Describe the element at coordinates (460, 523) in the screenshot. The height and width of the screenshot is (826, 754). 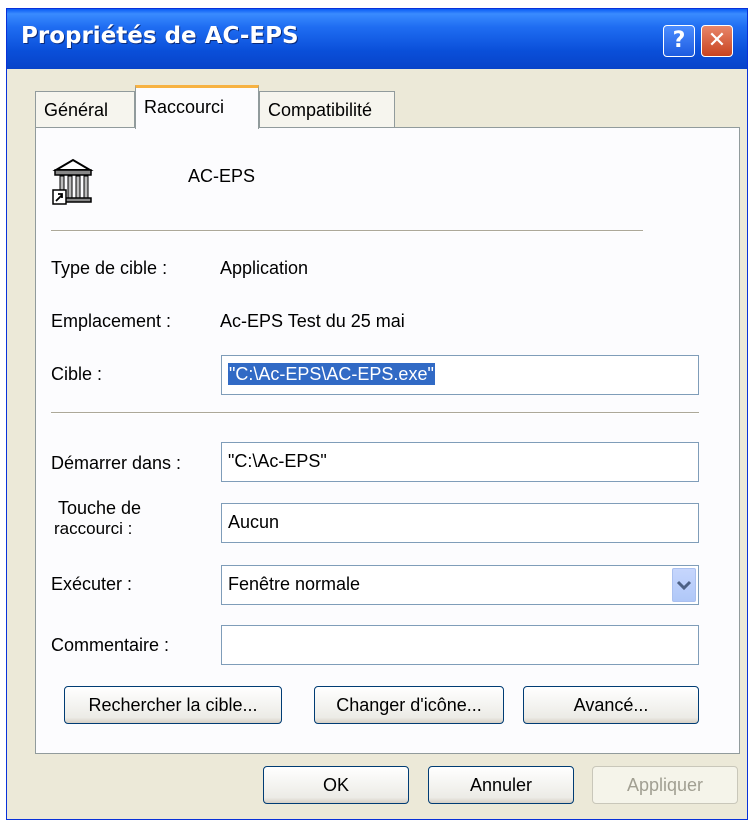
I see `hotkey-input: Aucun` at that location.